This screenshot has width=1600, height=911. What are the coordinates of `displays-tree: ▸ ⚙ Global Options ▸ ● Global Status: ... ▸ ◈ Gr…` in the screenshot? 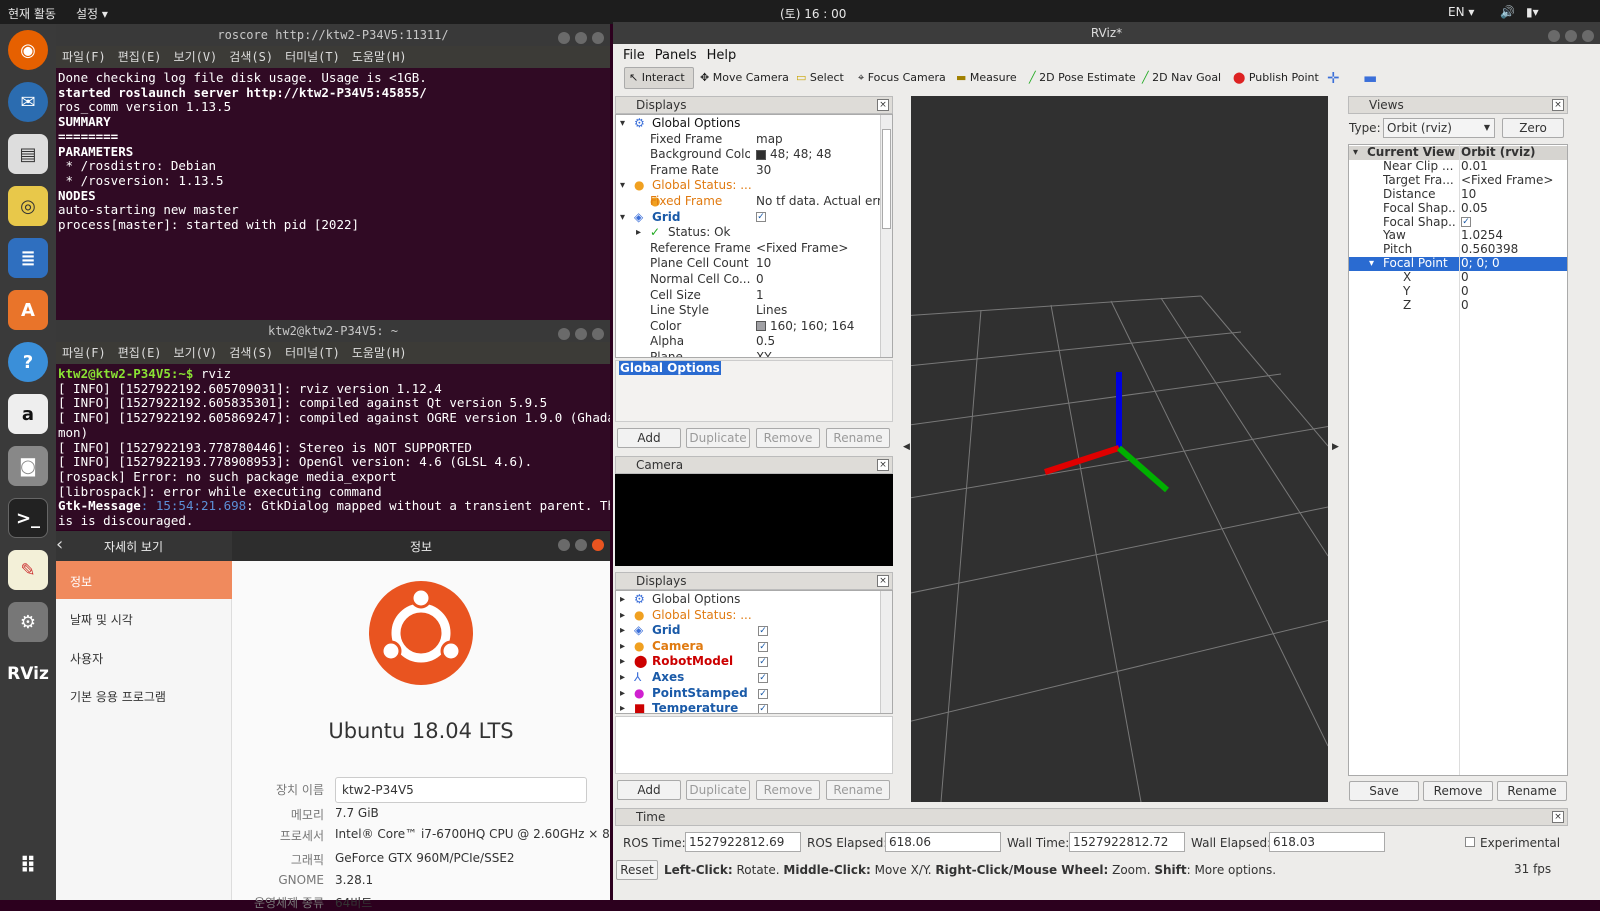 It's located at (754, 652).